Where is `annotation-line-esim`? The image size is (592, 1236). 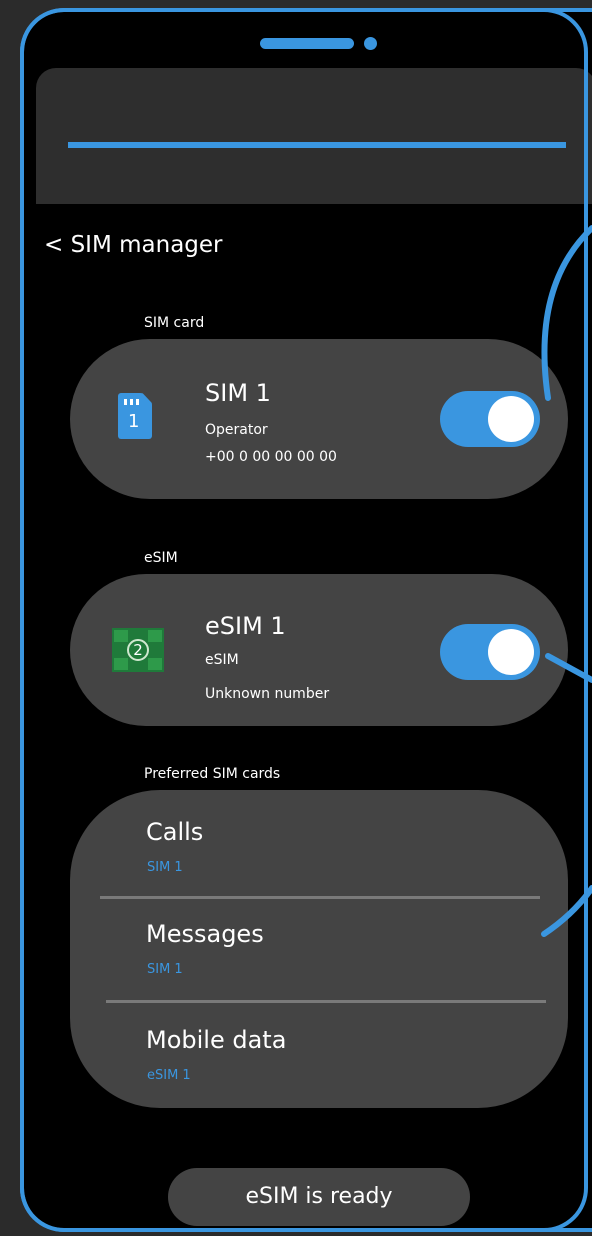 annotation-line-esim is located at coordinates (568, 668).